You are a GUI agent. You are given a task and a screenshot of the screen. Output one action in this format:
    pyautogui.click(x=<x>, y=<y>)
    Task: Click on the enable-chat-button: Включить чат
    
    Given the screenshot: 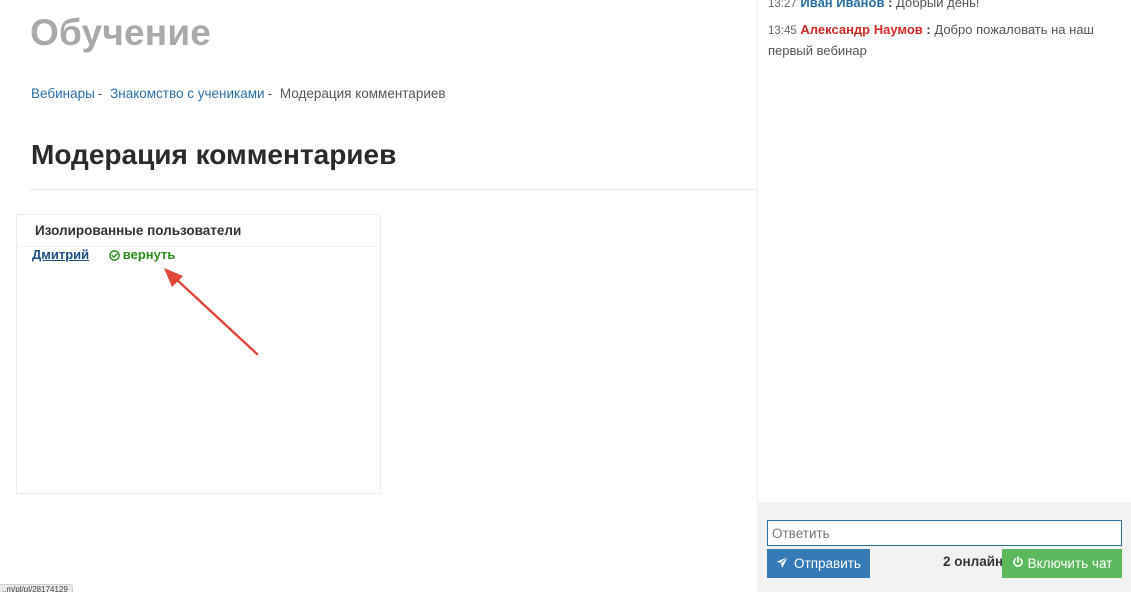 What is the action you would take?
    pyautogui.click(x=1062, y=563)
    